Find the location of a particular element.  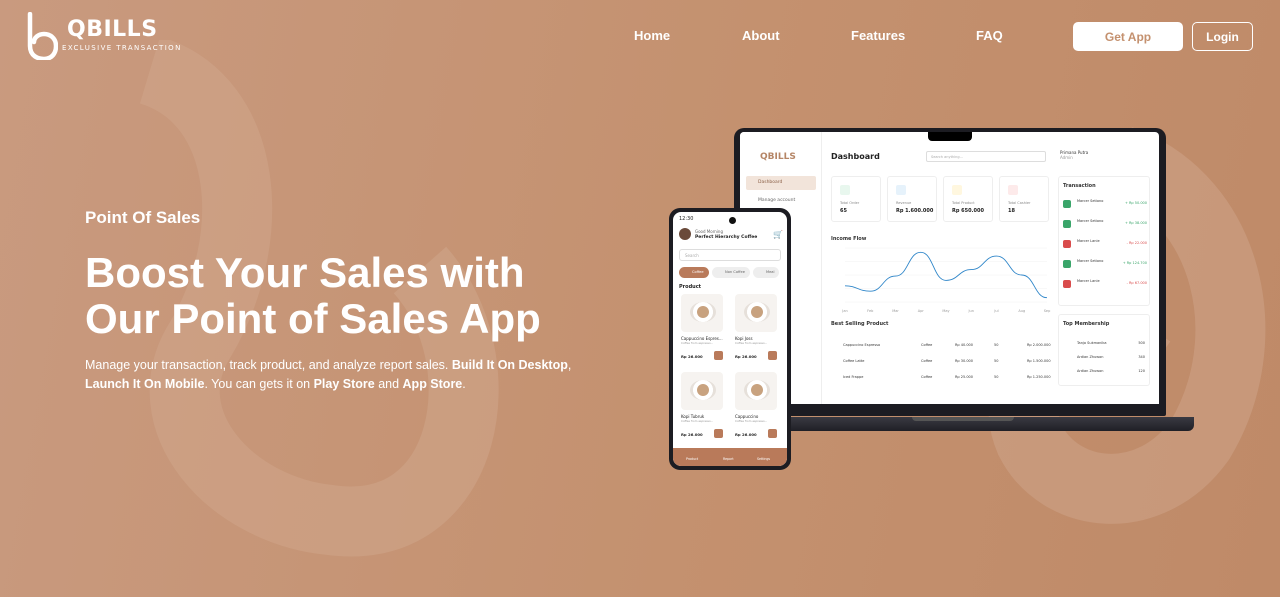

hero-eyebrow: Point Of Sales is located at coordinates (143, 217).